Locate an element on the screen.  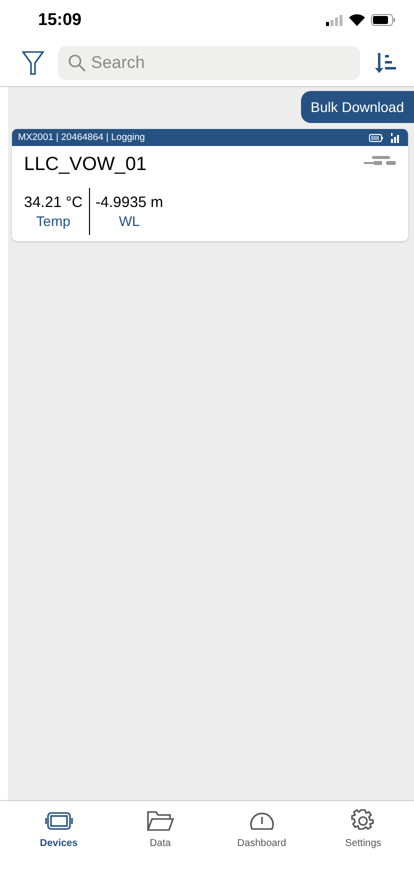
reading-label: Temp is located at coordinates (53, 221).